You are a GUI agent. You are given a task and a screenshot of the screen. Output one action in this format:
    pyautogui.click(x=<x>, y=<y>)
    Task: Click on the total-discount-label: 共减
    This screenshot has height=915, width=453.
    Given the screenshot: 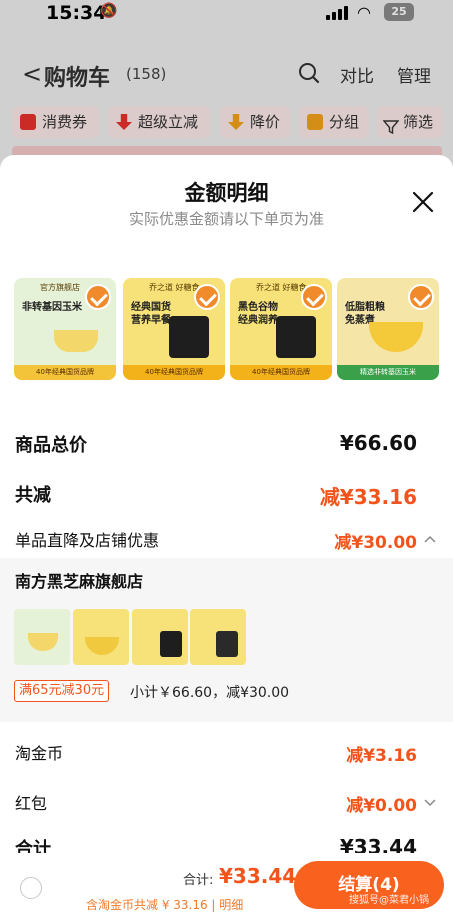 What is the action you would take?
    pyautogui.click(x=33, y=495)
    